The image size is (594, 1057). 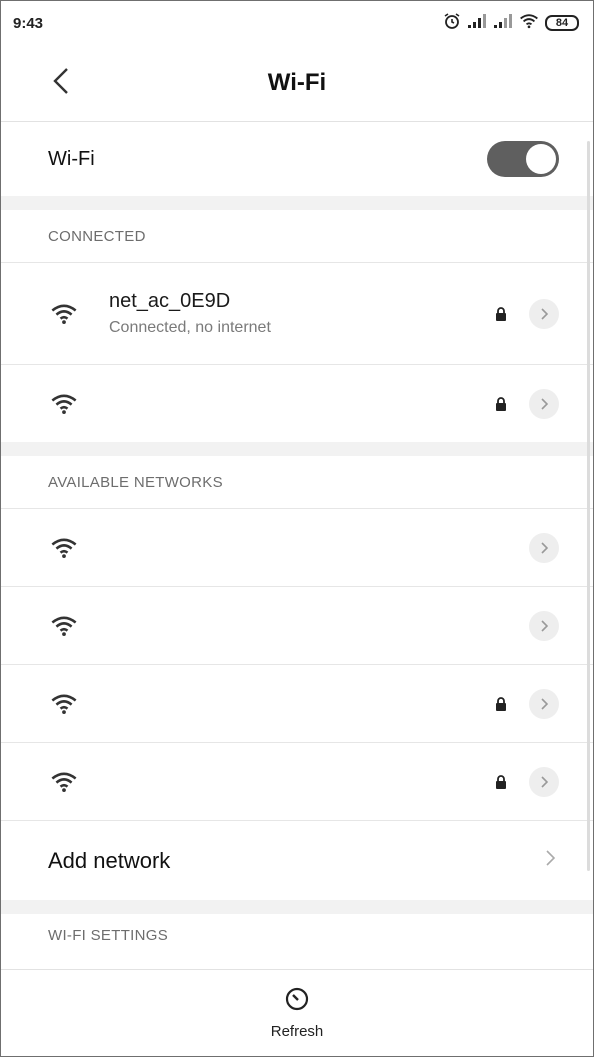 I want to click on wifi-icon, so click(x=529, y=23).